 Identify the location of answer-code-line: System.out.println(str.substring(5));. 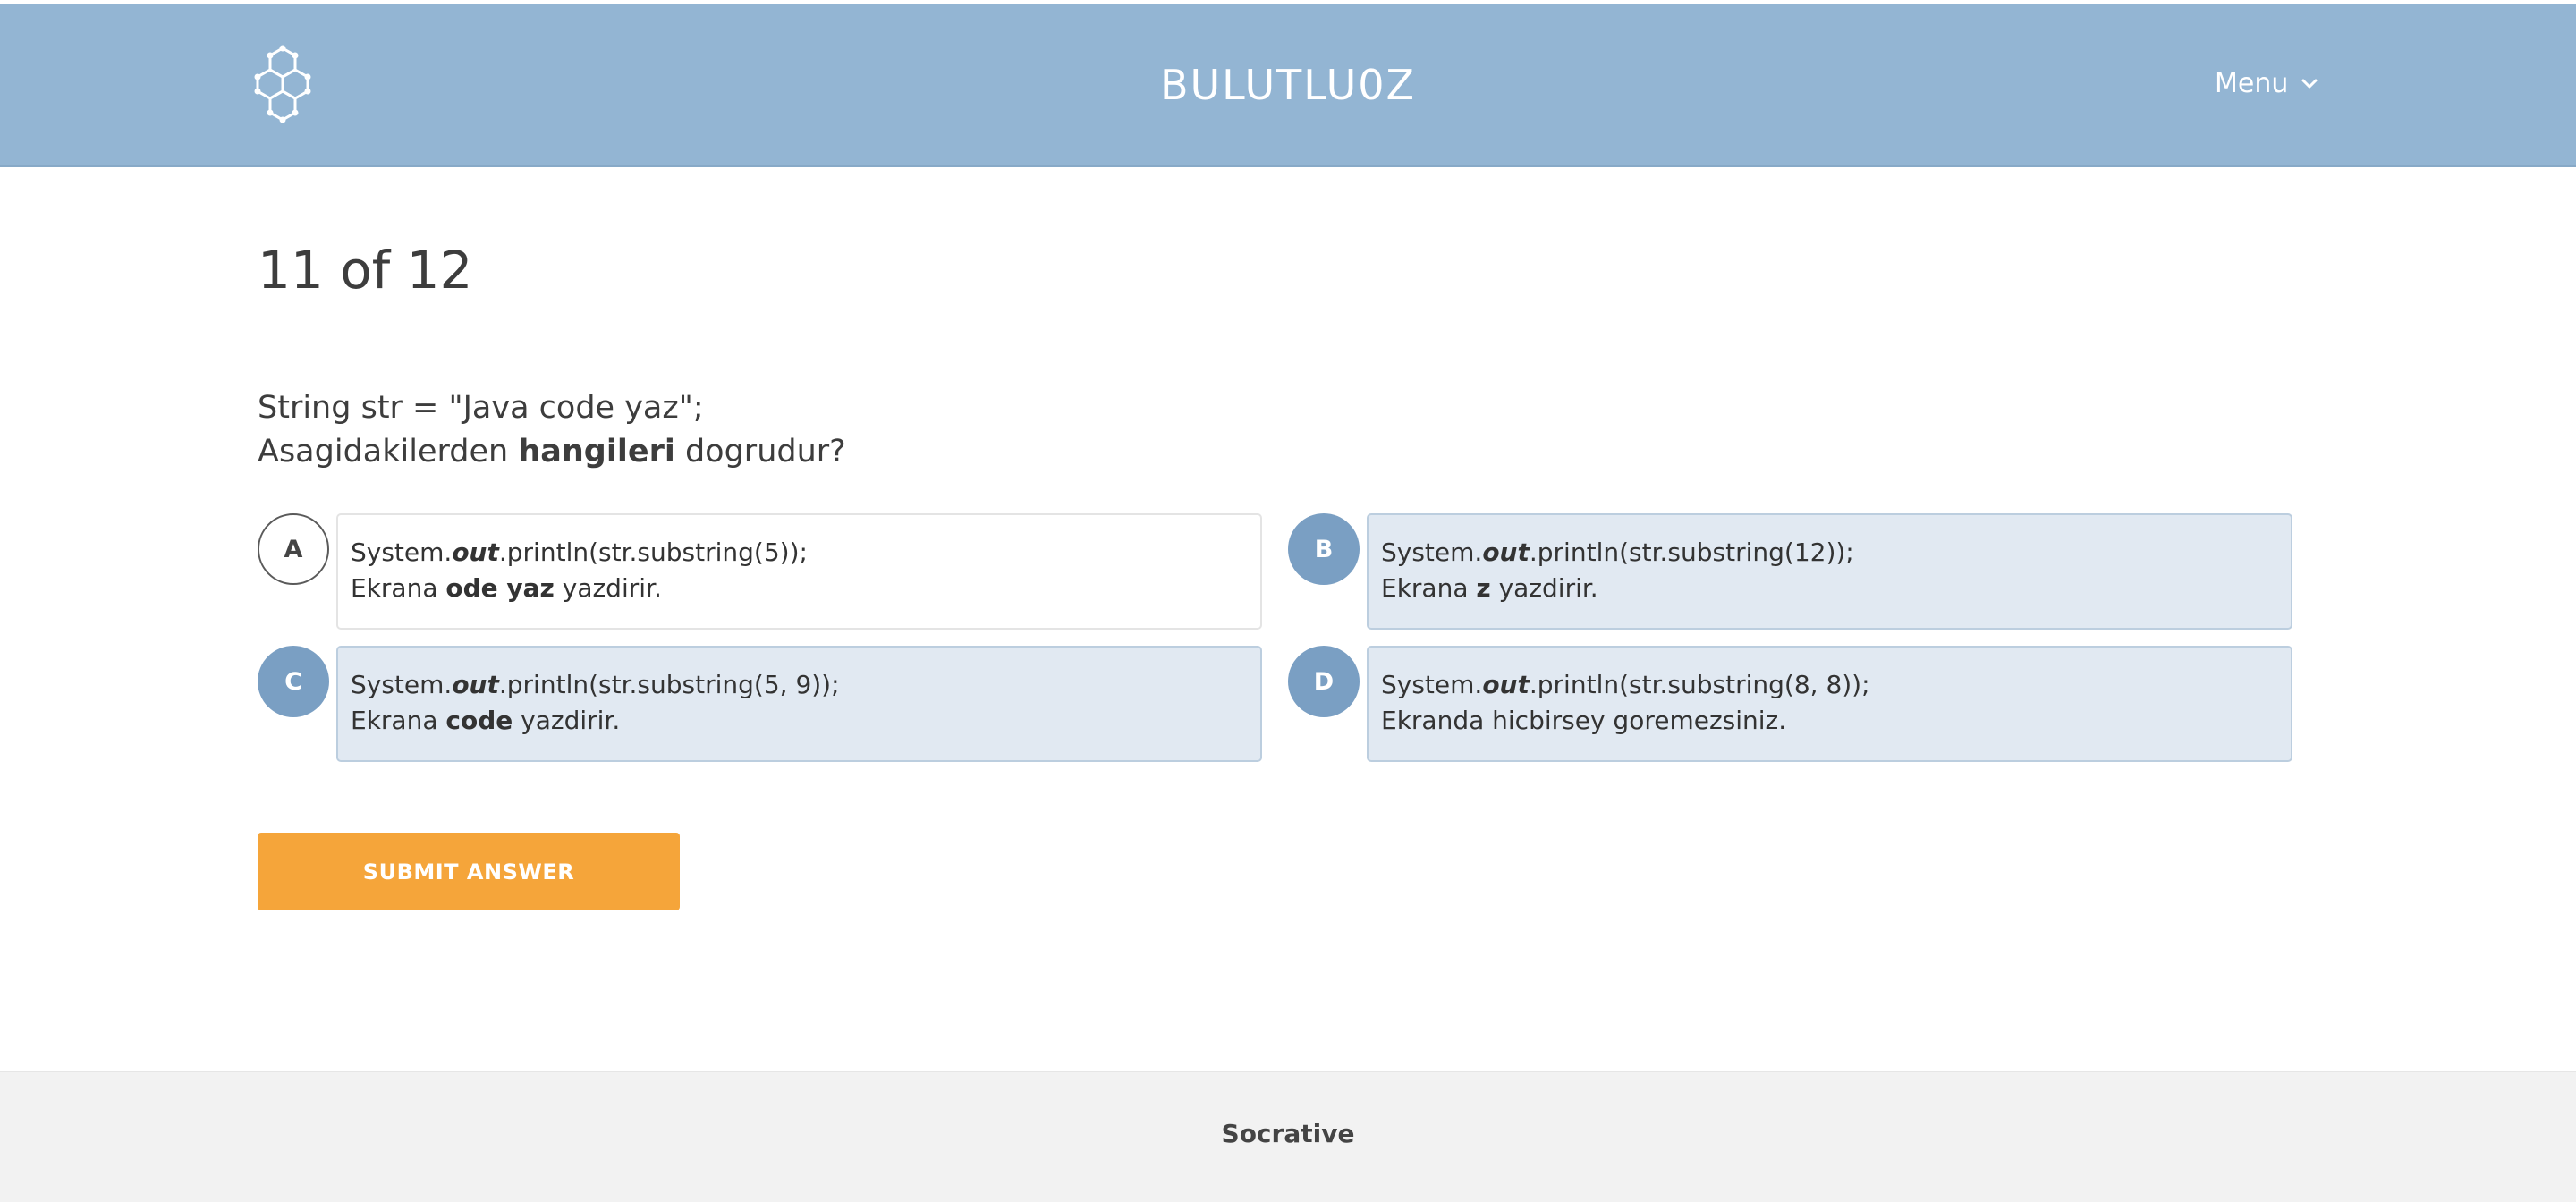
(579, 552).